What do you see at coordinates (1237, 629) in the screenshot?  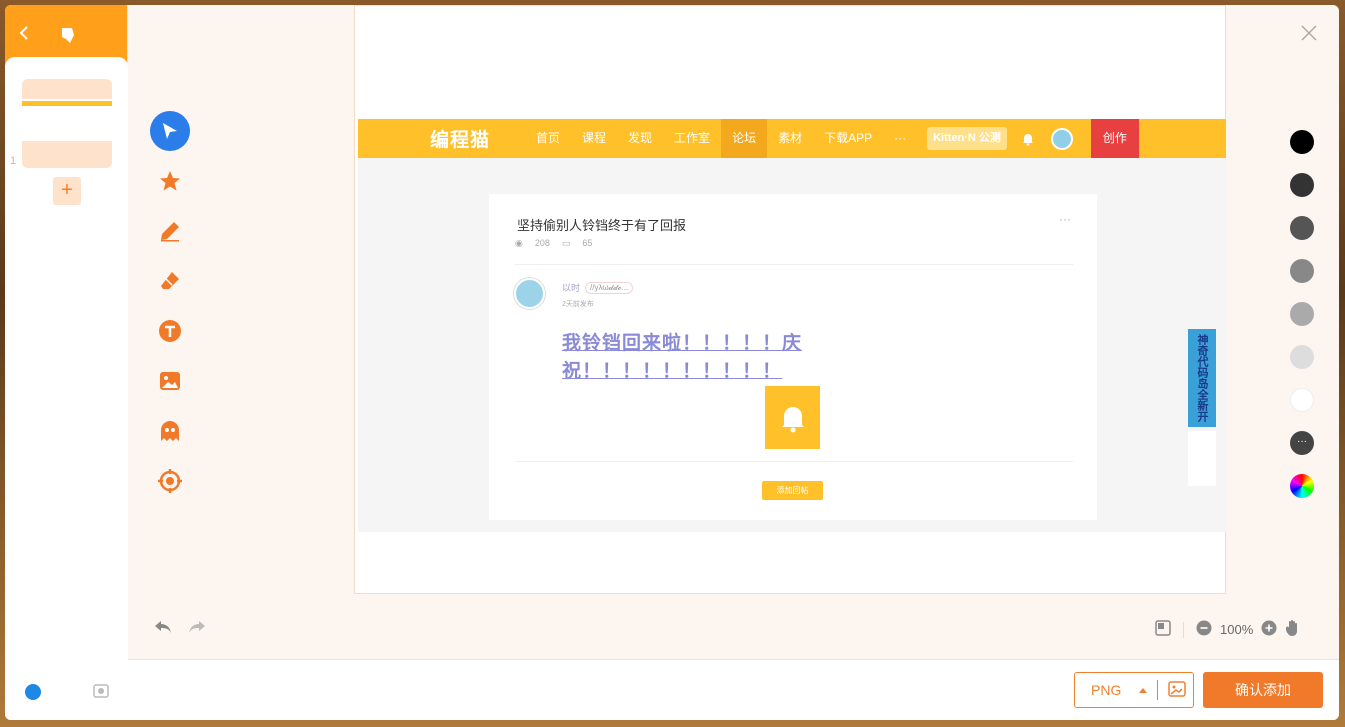 I see `zoom-level: 100%` at bounding box center [1237, 629].